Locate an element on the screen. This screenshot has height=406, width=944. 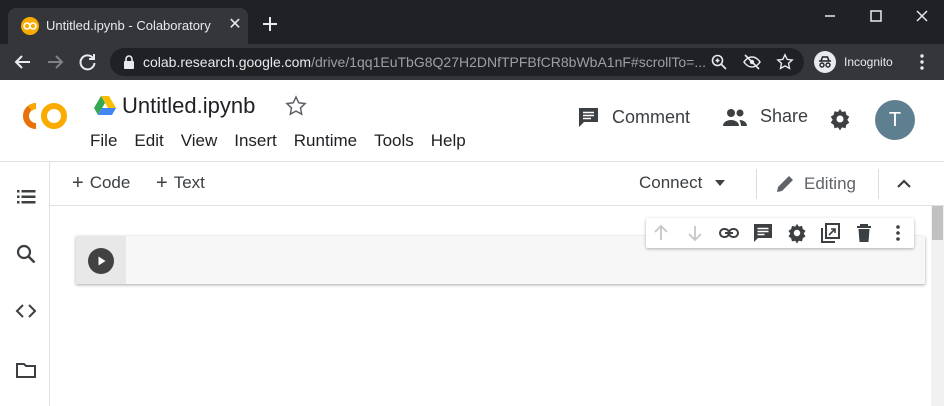
cell-gutter is located at coordinates (101, 260).